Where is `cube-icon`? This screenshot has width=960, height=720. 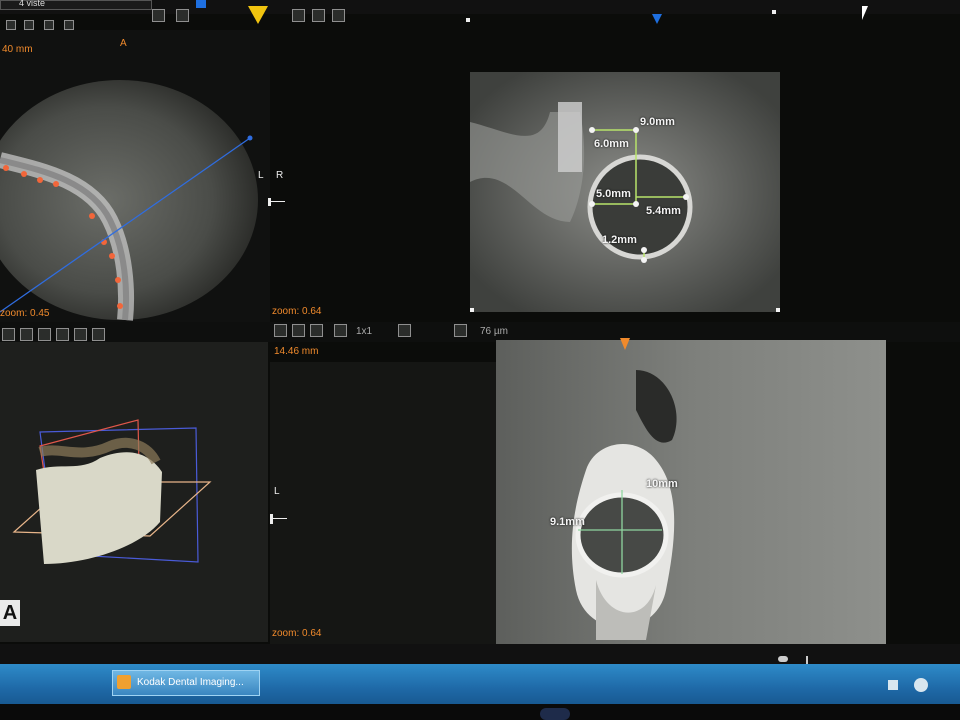 cube-icon is located at coordinates (404, 330).